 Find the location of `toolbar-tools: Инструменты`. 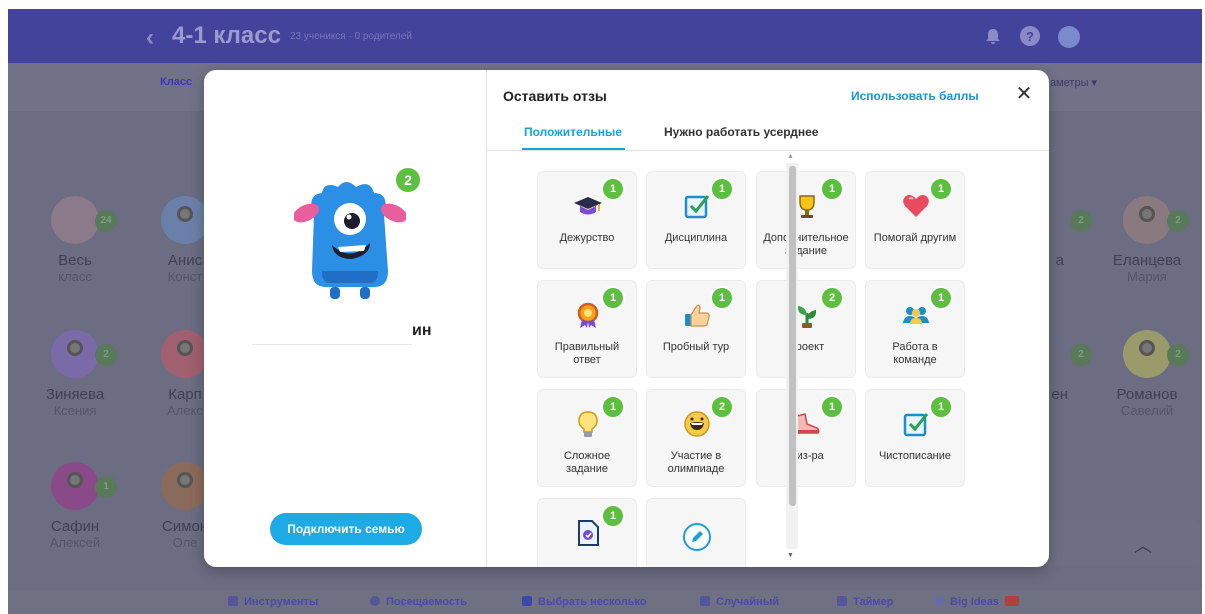

toolbar-tools: Инструменты is located at coordinates (273, 602).